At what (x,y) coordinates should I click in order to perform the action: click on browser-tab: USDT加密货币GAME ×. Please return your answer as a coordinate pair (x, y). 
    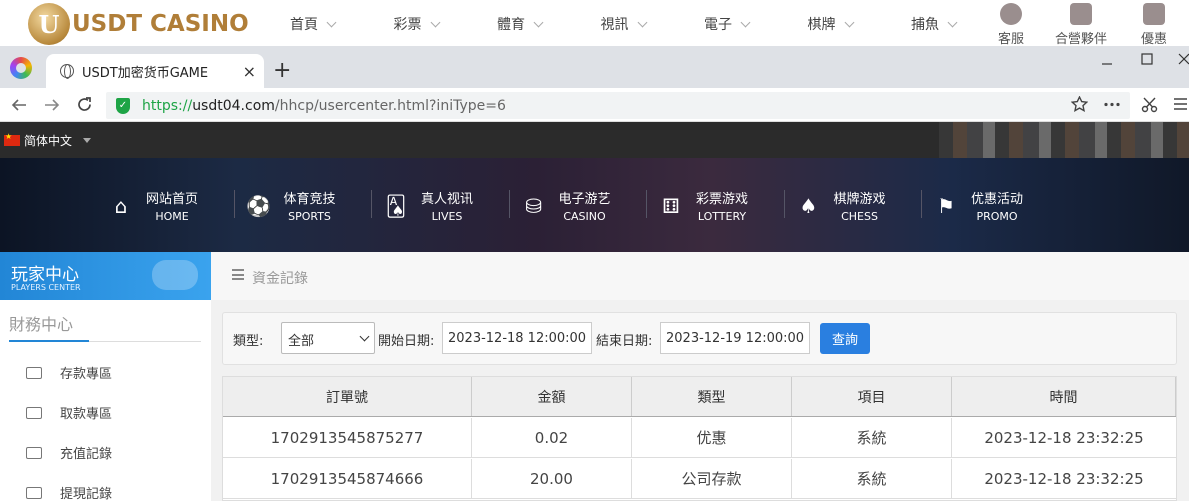
    Looking at the image, I should click on (155, 71).